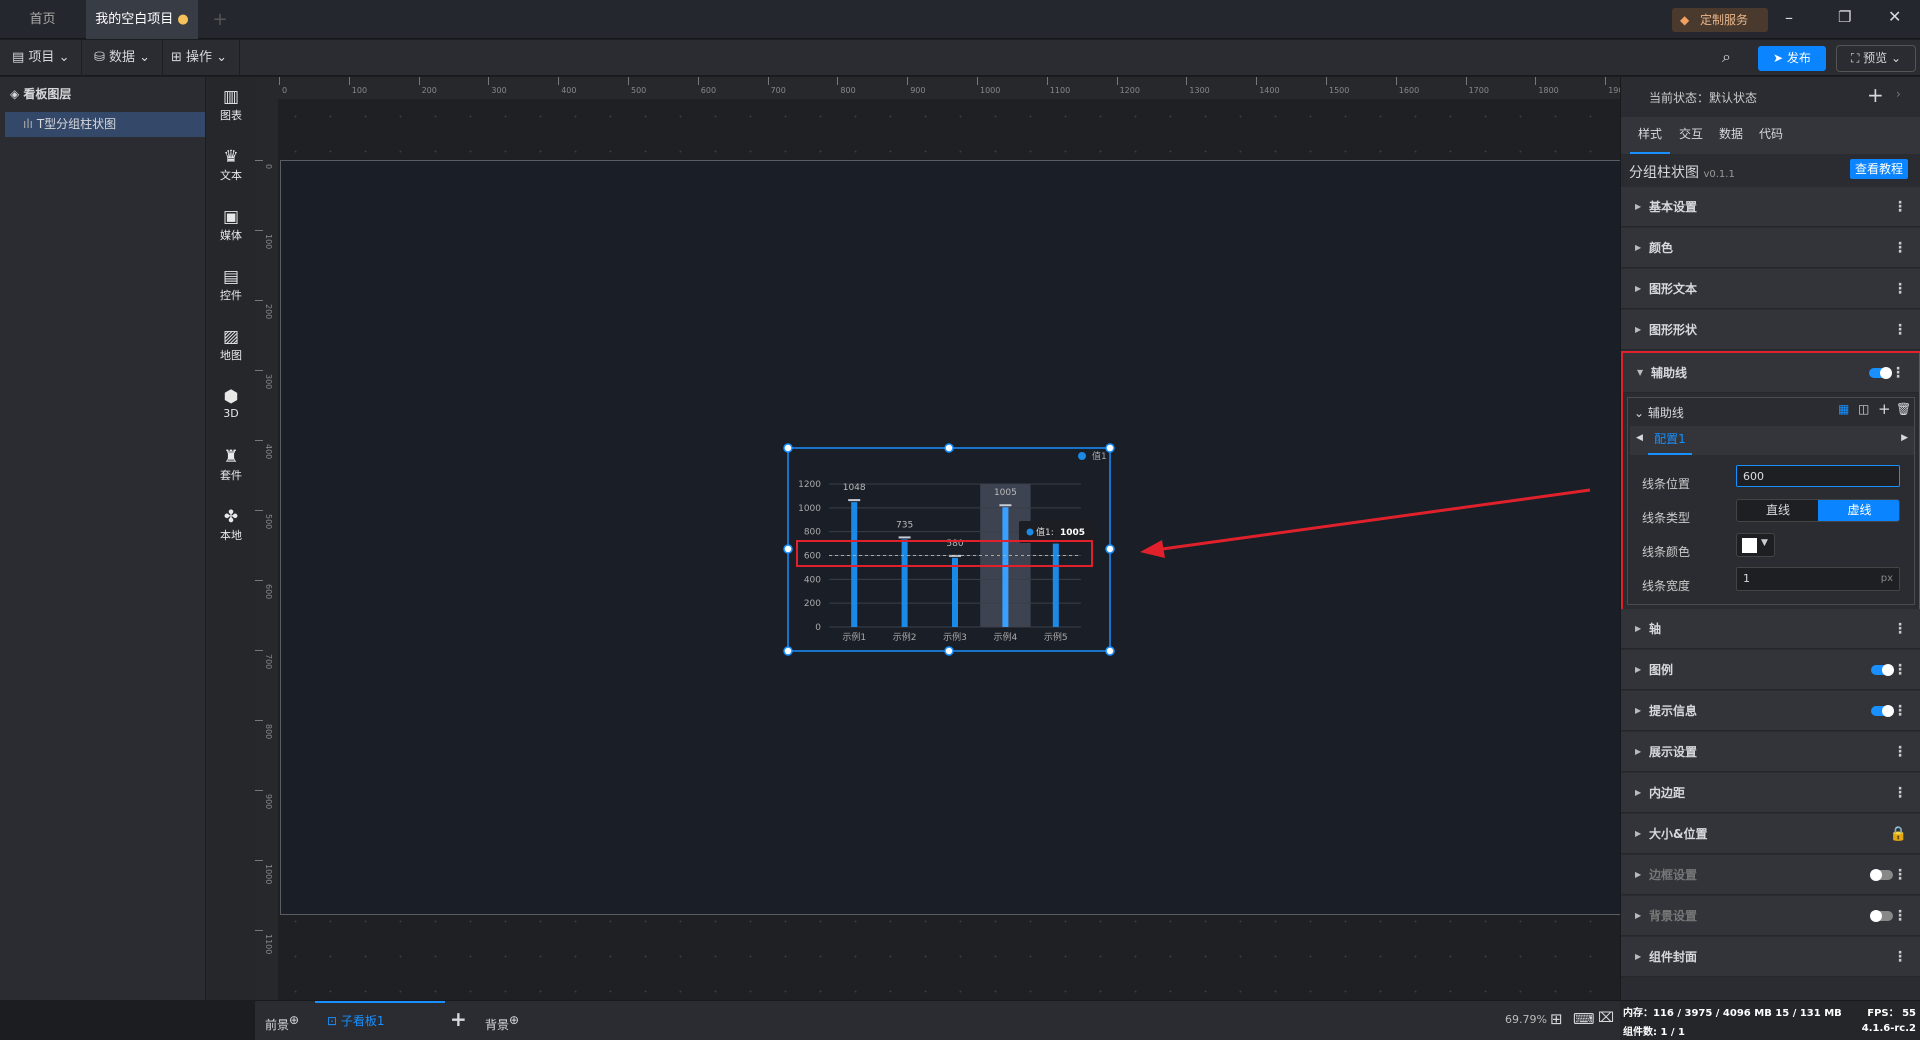 The width and height of the screenshot is (1920, 1040). What do you see at coordinates (1904, 438) in the screenshot?
I see `tab-next-icon: ▶` at bounding box center [1904, 438].